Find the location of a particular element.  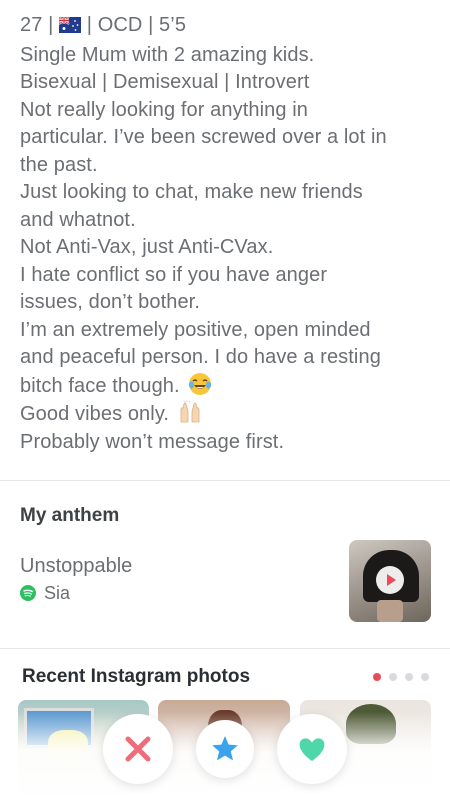

bio-line: issues, don’t bother. is located at coordinates (110, 302).